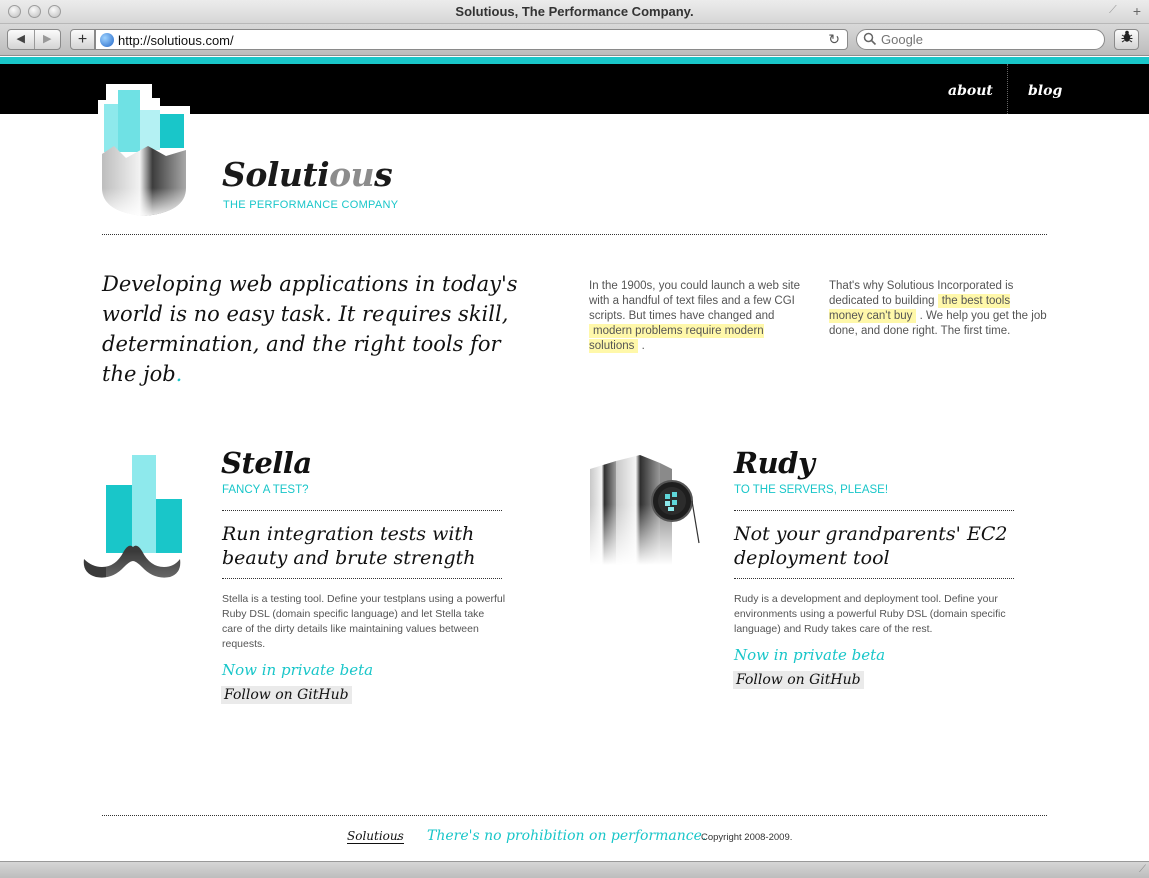  I want to click on rudy-github-link: Follow on GitHub, so click(798, 680).